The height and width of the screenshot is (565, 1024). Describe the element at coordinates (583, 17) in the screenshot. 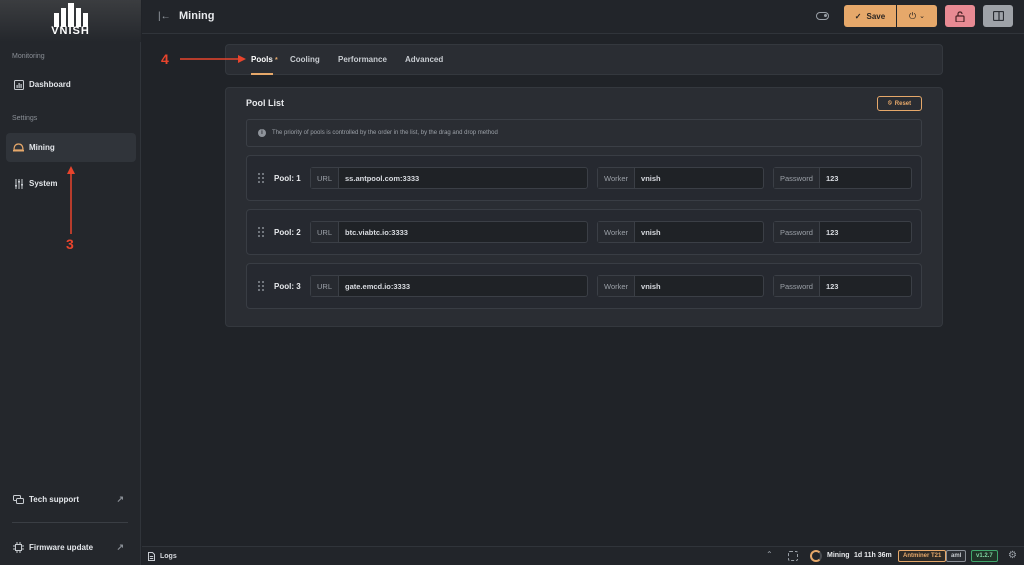

I see `header: |← Mining ✓ Save ⏻ ⌄` at that location.